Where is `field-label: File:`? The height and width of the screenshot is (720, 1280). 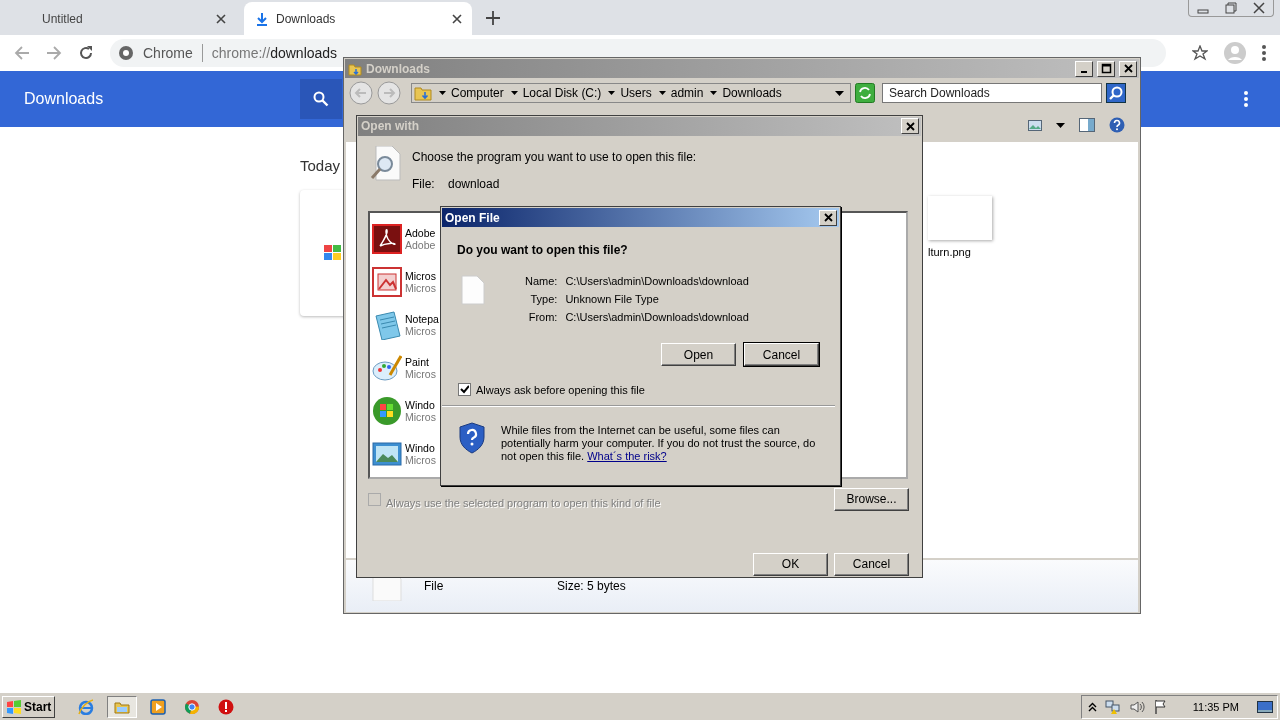 field-label: File: is located at coordinates (424, 183).